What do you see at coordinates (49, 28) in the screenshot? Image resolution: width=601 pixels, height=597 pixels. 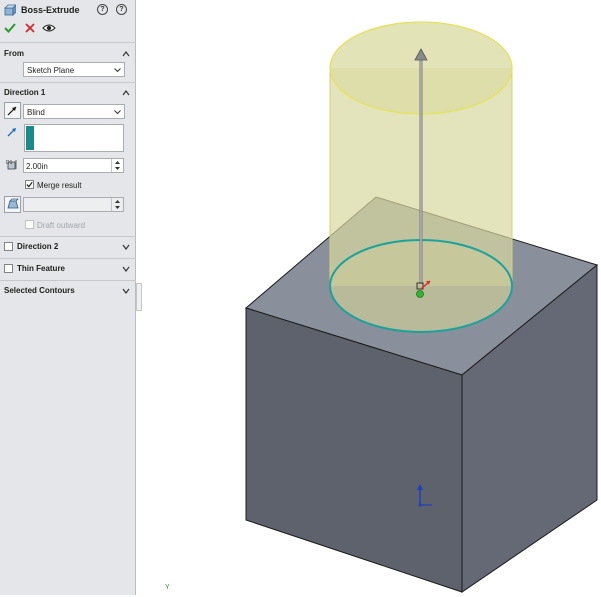 I see `preview-eye-icon` at bounding box center [49, 28].